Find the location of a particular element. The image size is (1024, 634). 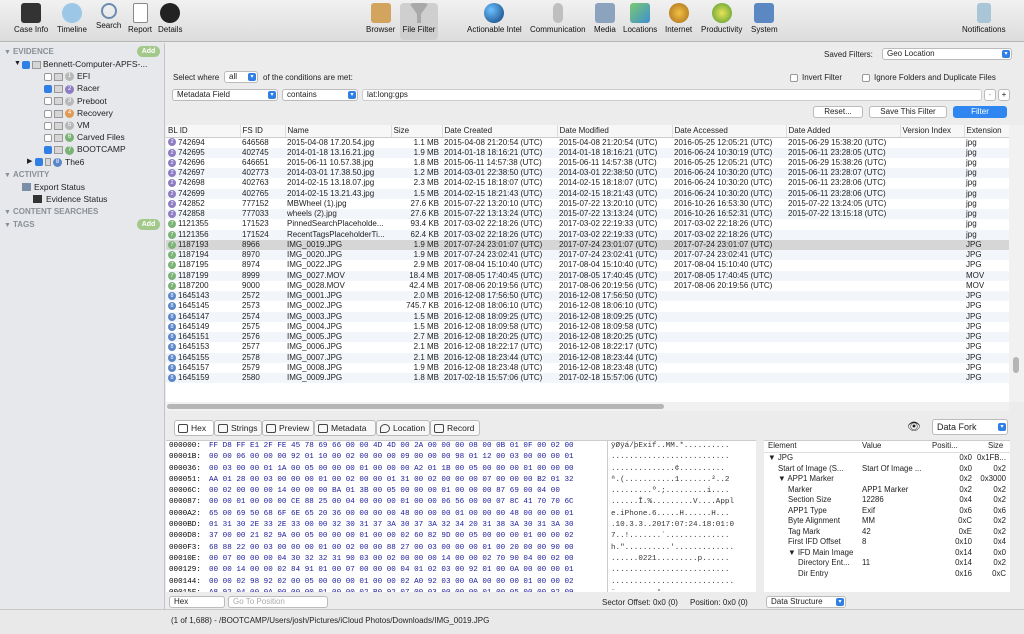

goto-position-input: Go To Position is located at coordinates (278, 602).